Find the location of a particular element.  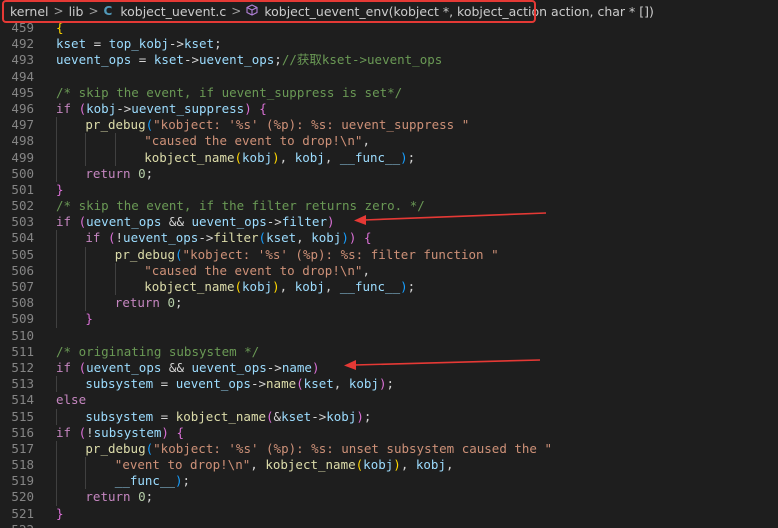

code-token: kobject_name is located at coordinates (189, 286).